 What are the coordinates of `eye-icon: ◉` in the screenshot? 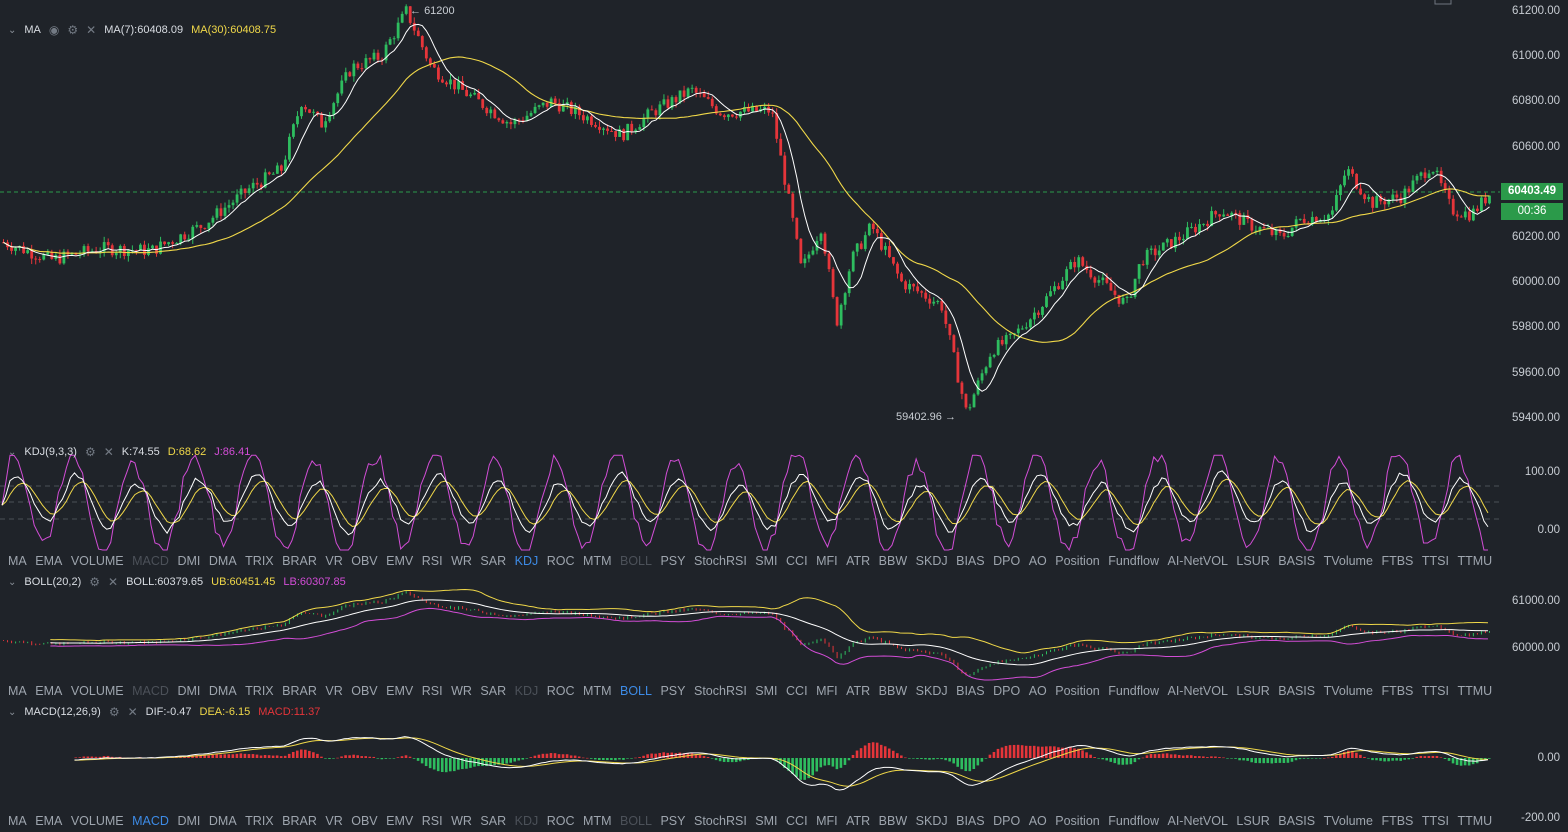 It's located at (54, 30).